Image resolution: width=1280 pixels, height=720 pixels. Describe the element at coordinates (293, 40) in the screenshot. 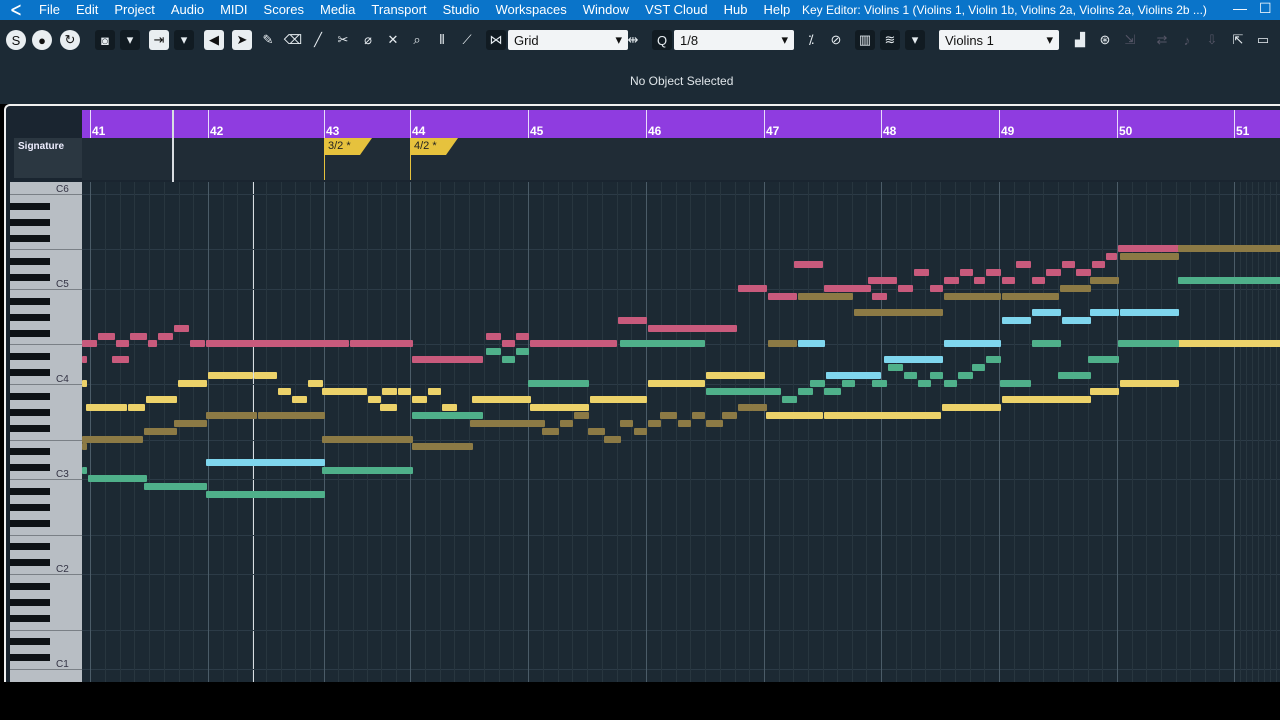

I see `eraser-icon: ⌫` at that location.